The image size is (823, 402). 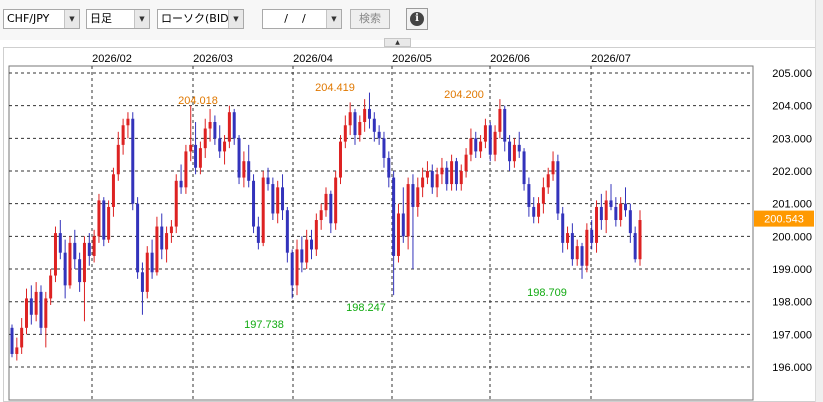 I want to click on x-tick-label: 2026/04, so click(x=313, y=59).